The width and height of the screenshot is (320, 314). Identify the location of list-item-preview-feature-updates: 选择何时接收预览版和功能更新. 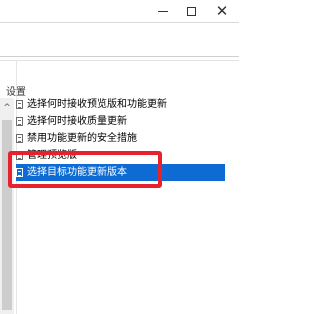
(127, 104).